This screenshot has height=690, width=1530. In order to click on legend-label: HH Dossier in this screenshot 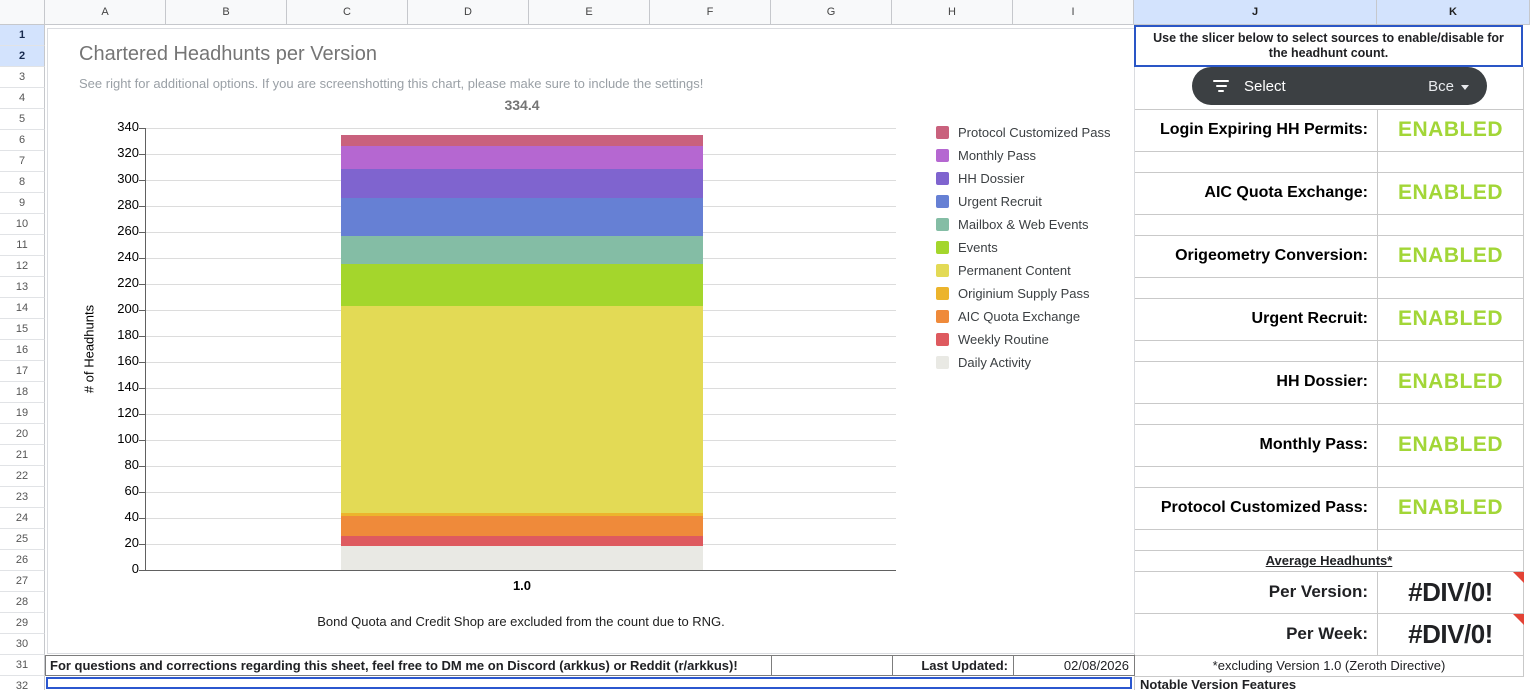, I will do `click(991, 178)`.